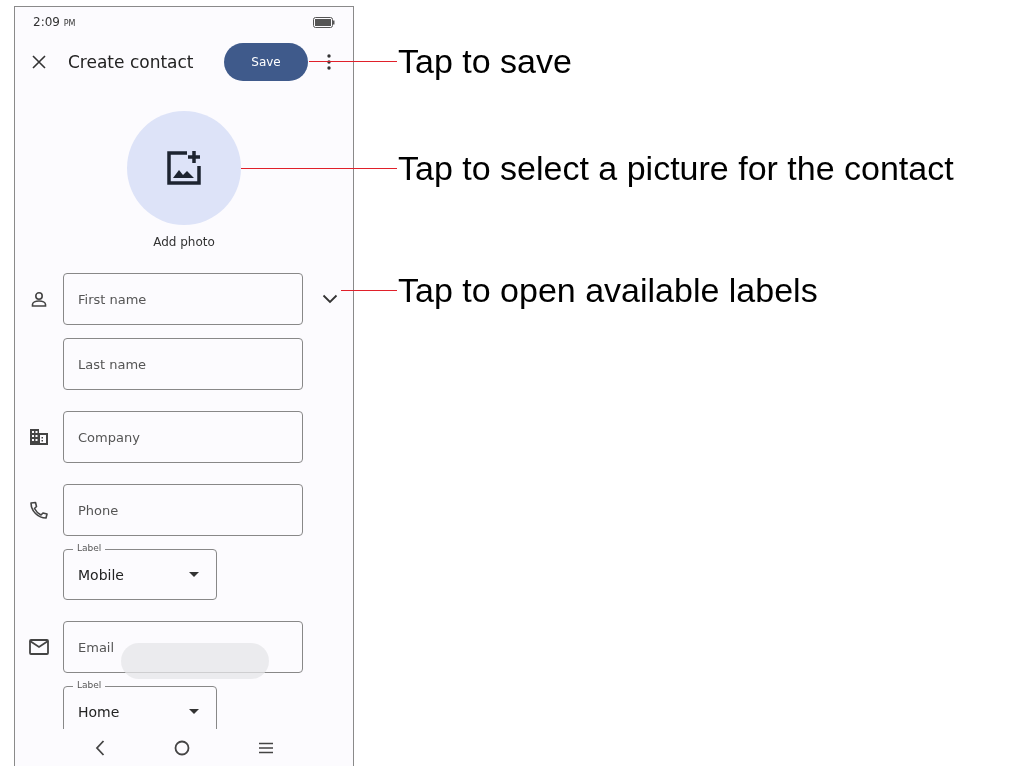  I want to click on battery-icon, so click(324, 22).